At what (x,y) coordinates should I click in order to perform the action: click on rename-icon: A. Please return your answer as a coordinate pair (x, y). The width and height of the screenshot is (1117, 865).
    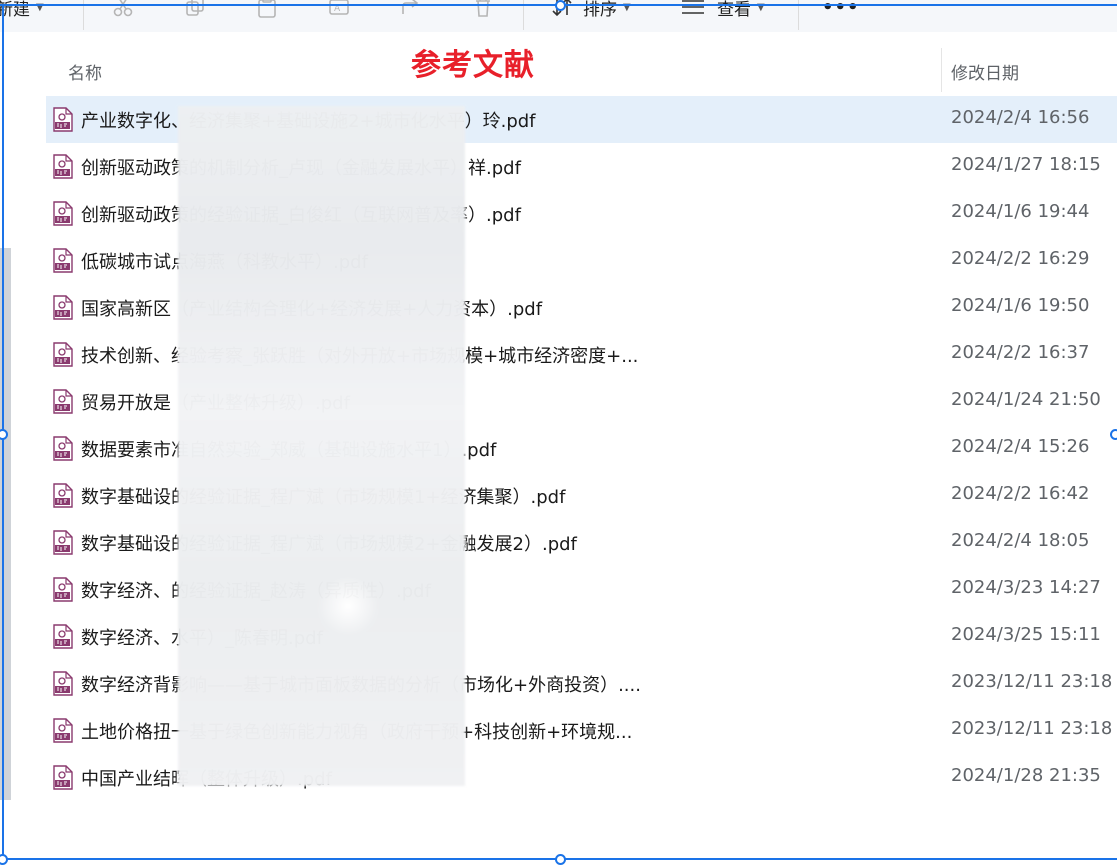
    Looking at the image, I should click on (339, 7).